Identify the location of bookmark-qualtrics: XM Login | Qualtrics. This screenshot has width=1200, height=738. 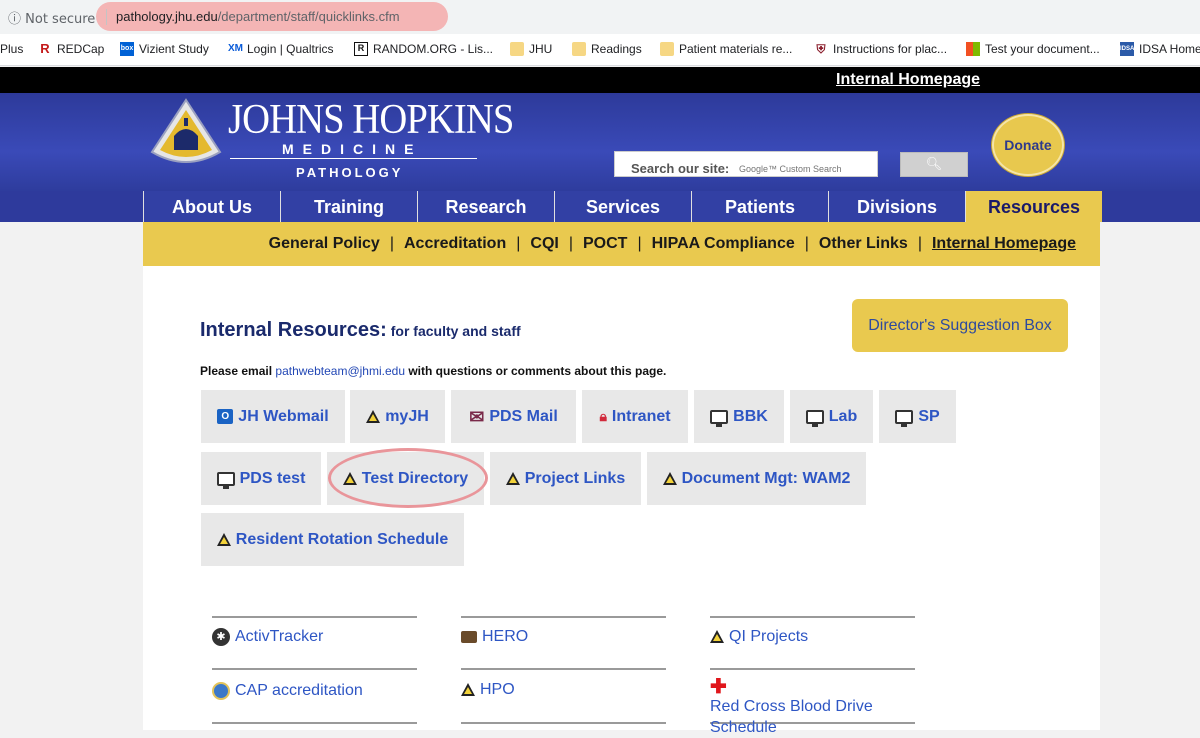
(281, 49).